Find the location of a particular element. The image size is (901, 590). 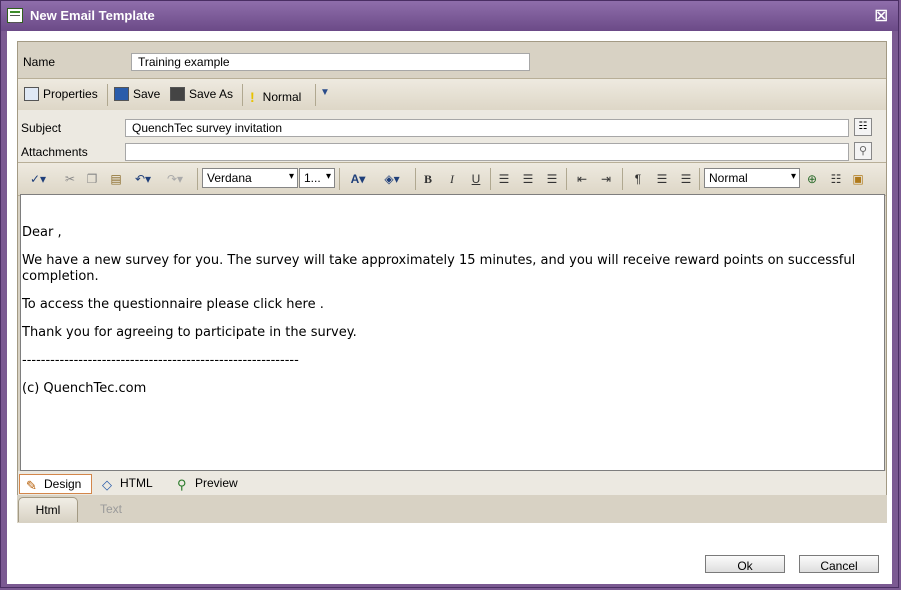

save-as-label: Save As is located at coordinates (211, 94).